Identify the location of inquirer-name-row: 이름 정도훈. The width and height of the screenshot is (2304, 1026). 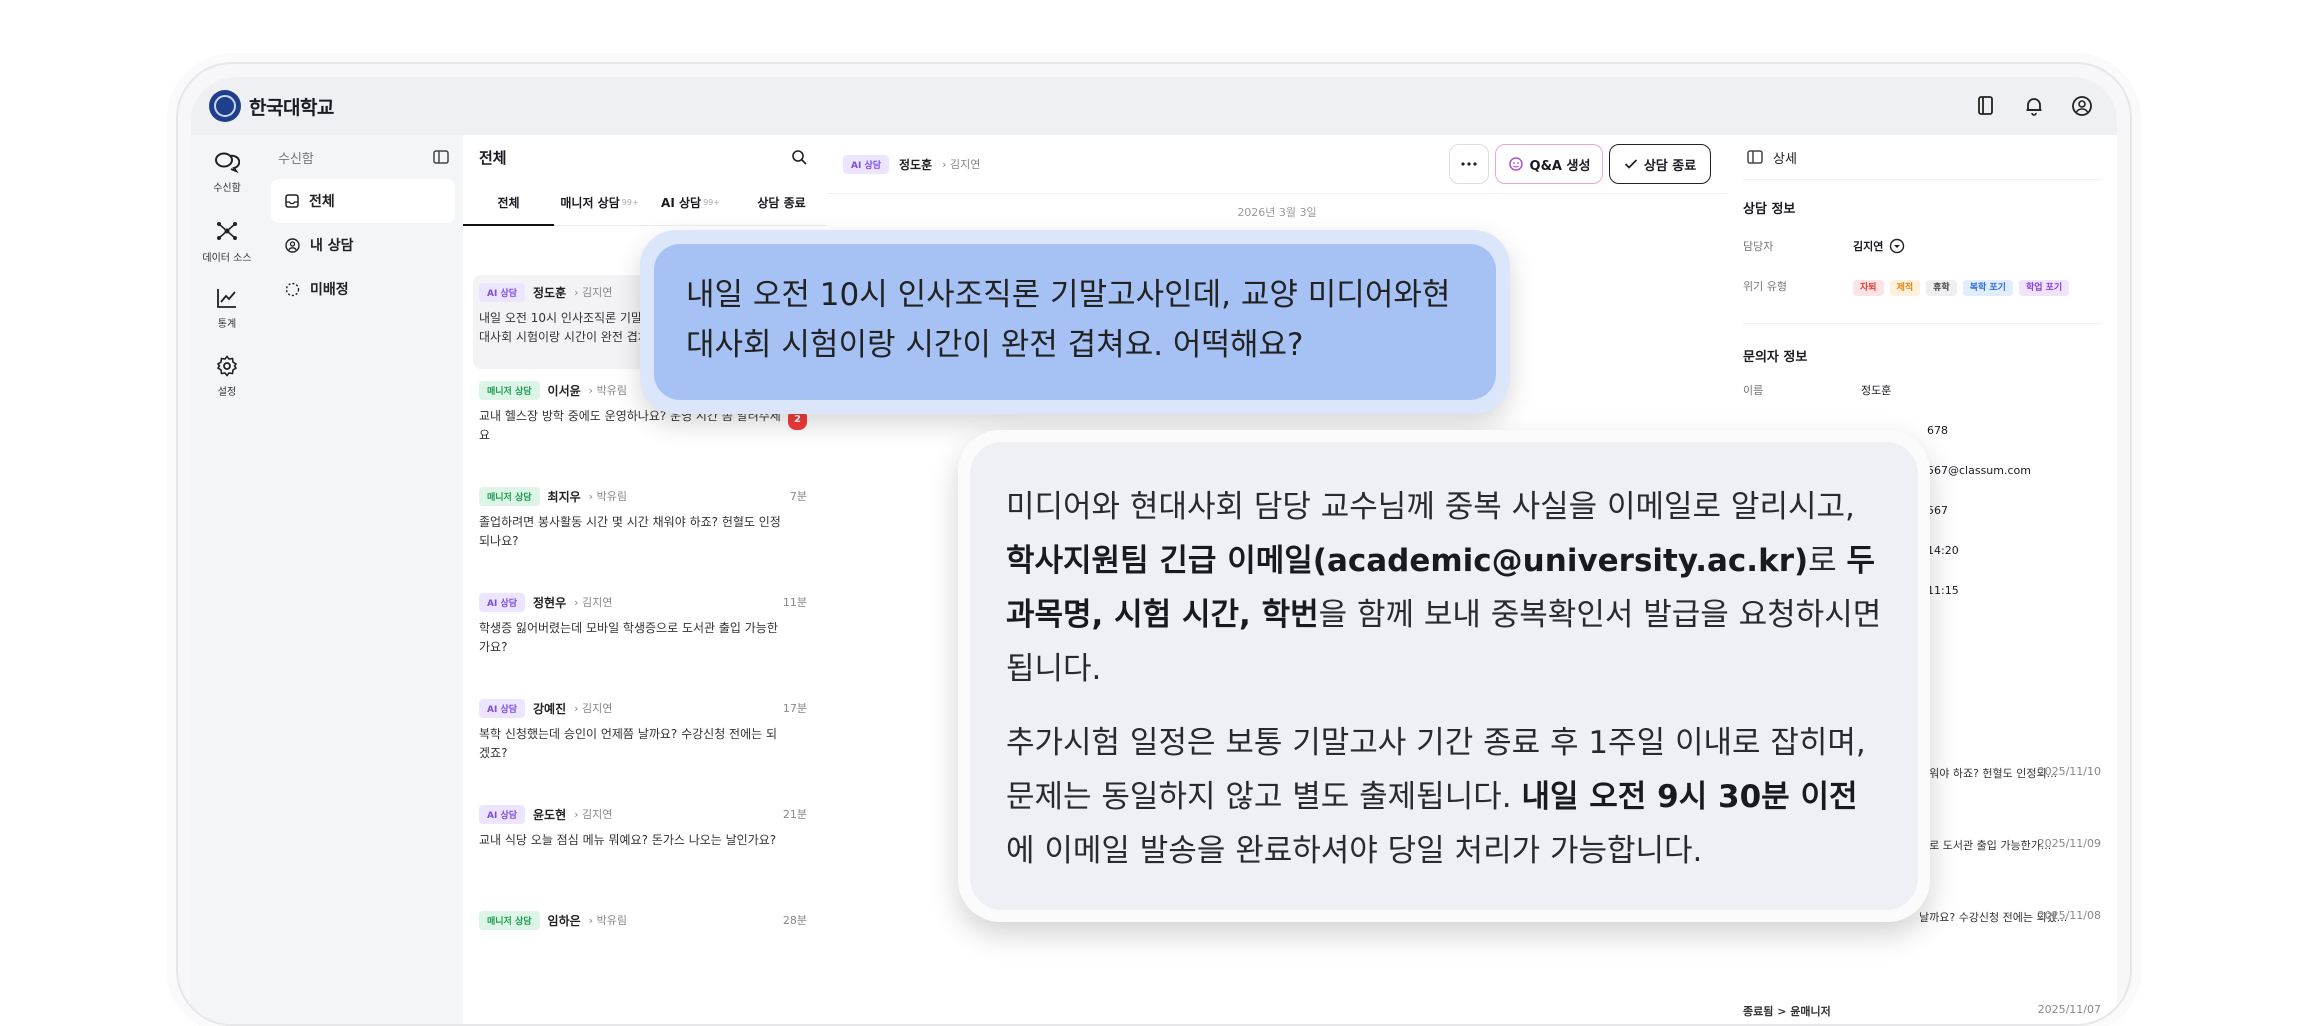
(1817, 390).